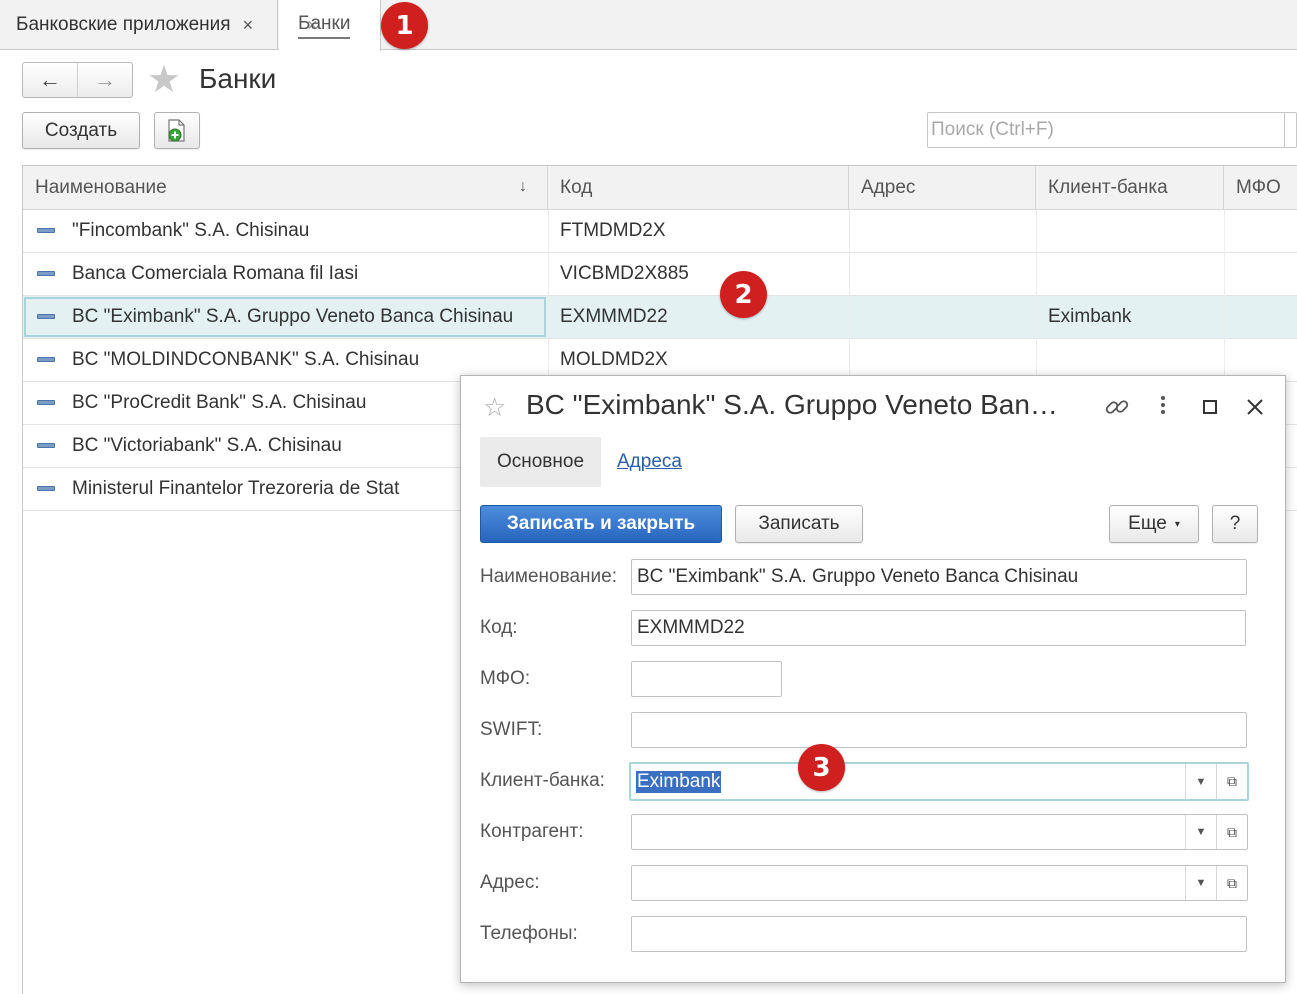 This screenshot has height=994, width=1297. What do you see at coordinates (50, 80) in the screenshot?
I see `back-arrow-icon: ←` at bounding box center [50, 80].